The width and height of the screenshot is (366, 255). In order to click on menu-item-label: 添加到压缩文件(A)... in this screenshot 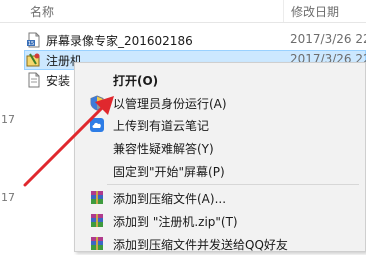, I will do `click(170, 199)`.